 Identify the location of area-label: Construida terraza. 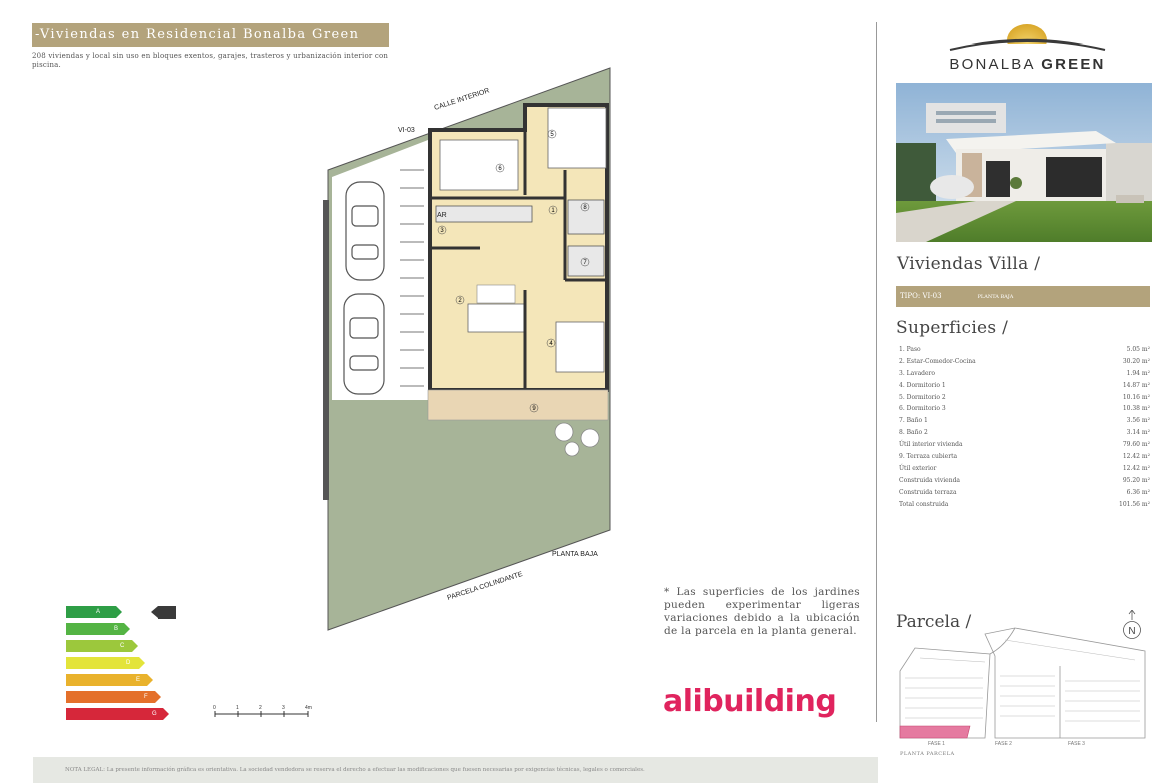
(928, 492).